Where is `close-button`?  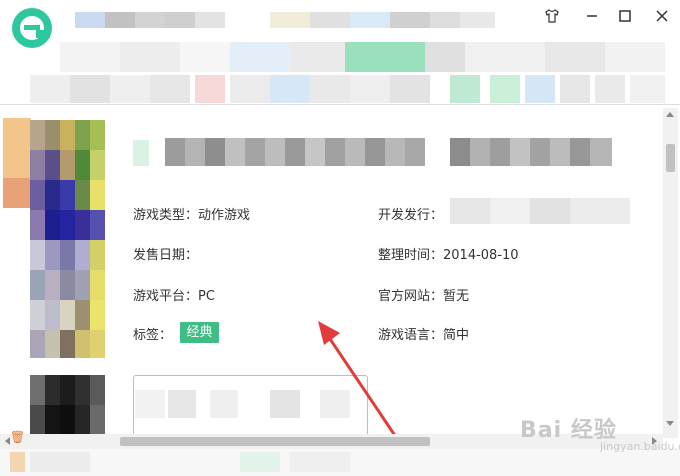 close-button is located at coordinates (662, 16).